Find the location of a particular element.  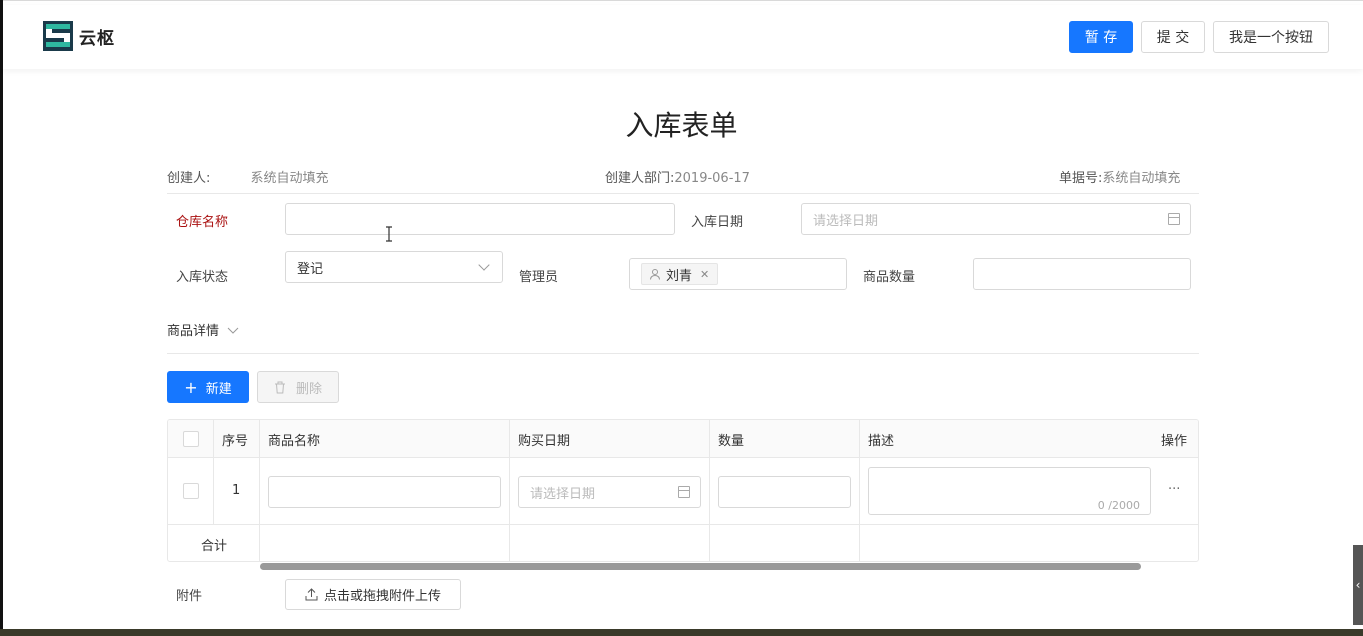

row-checkbox is located at coordinates (191, 491).